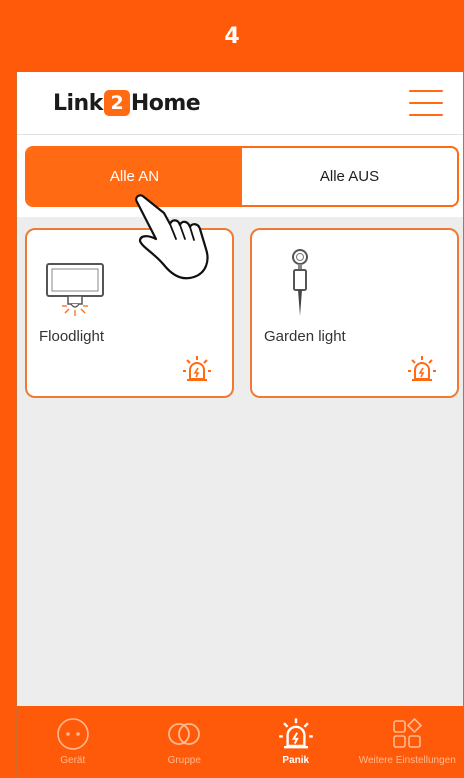 The width and height of the screenshot is (464, 778). What do you see at coordinates (75, 289) in the screenshot?
I see `floodlight-icon` at bounding box center [75, 289].